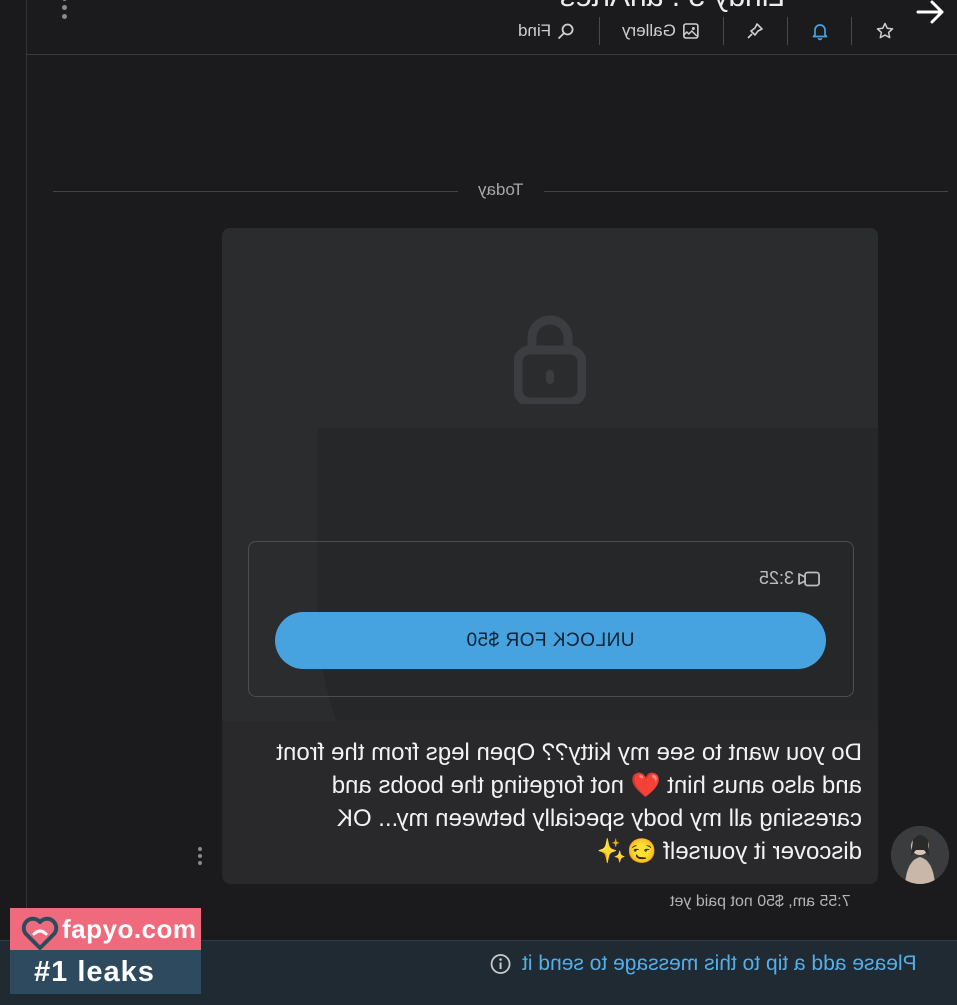 The image size is (957, 1005). Describe the element at coordinates (691, 31) in the screenshot. I see `gallery-icon` at that location.